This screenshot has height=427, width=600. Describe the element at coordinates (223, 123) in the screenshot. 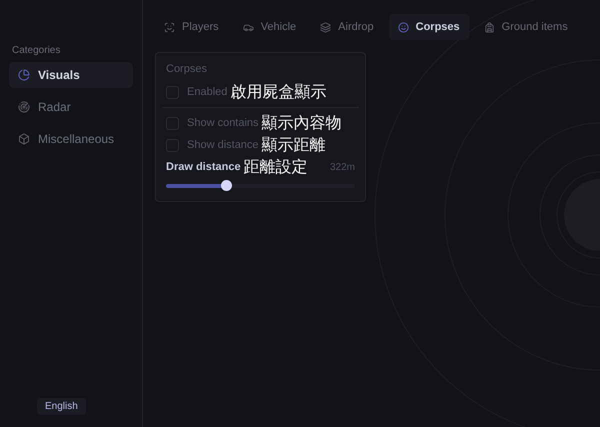

I see `checkbox-label: Show contains` at that location.